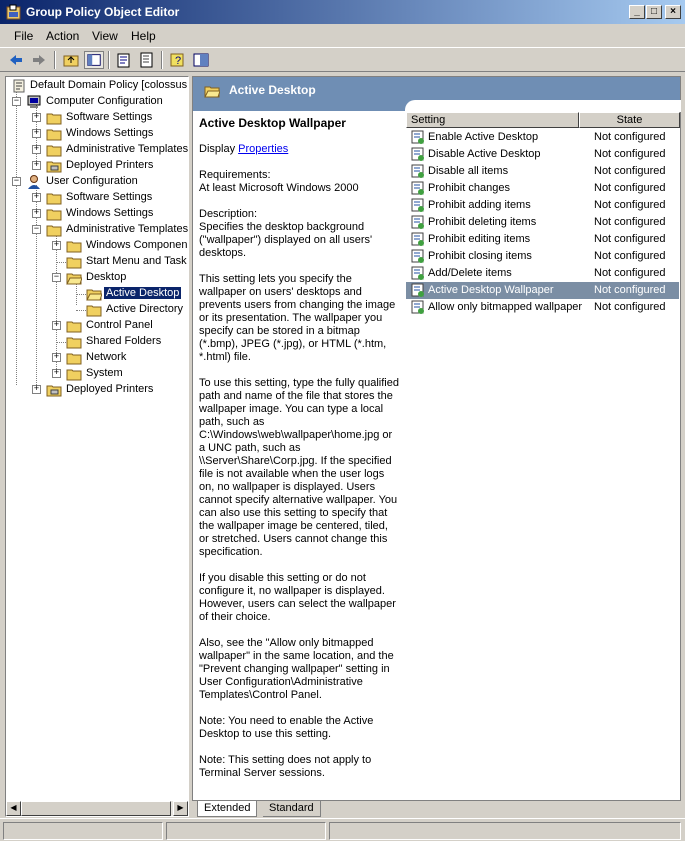 The width and height of the screenshot is (685, 841). Describe the element at coordinates (105, 36) in the screenshot. I see `menu-view: View` at that location.